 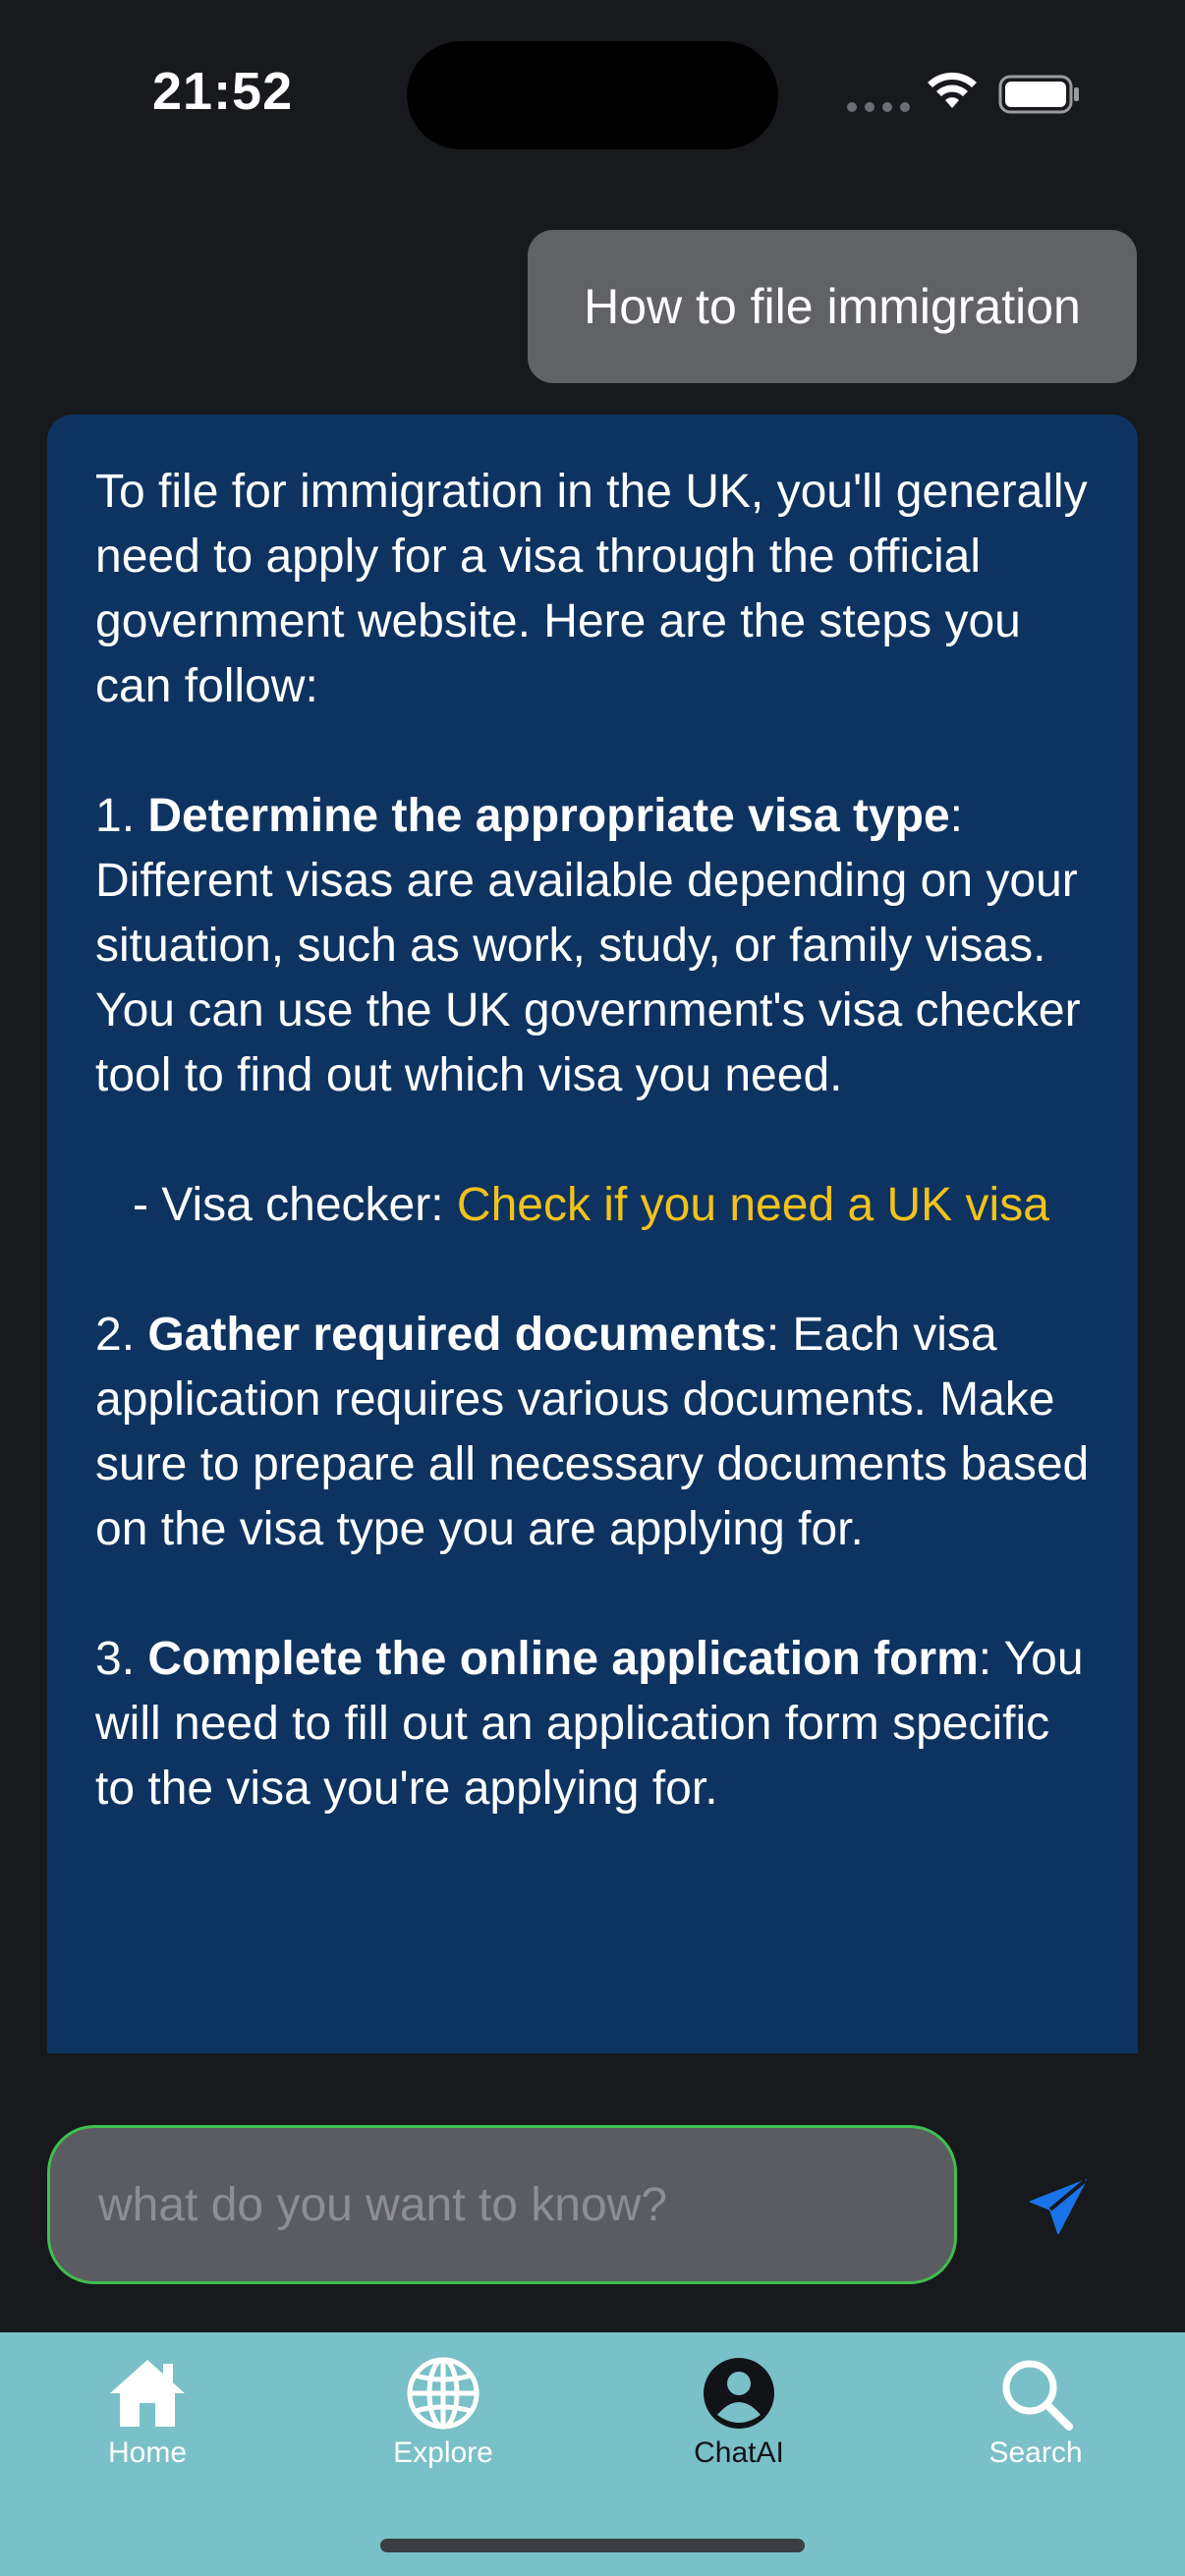 What do you see at coordinates (457, 1335) in the screenshot?
I see `step-2-title: Gather required documents` at bounding box center [457, 1335].